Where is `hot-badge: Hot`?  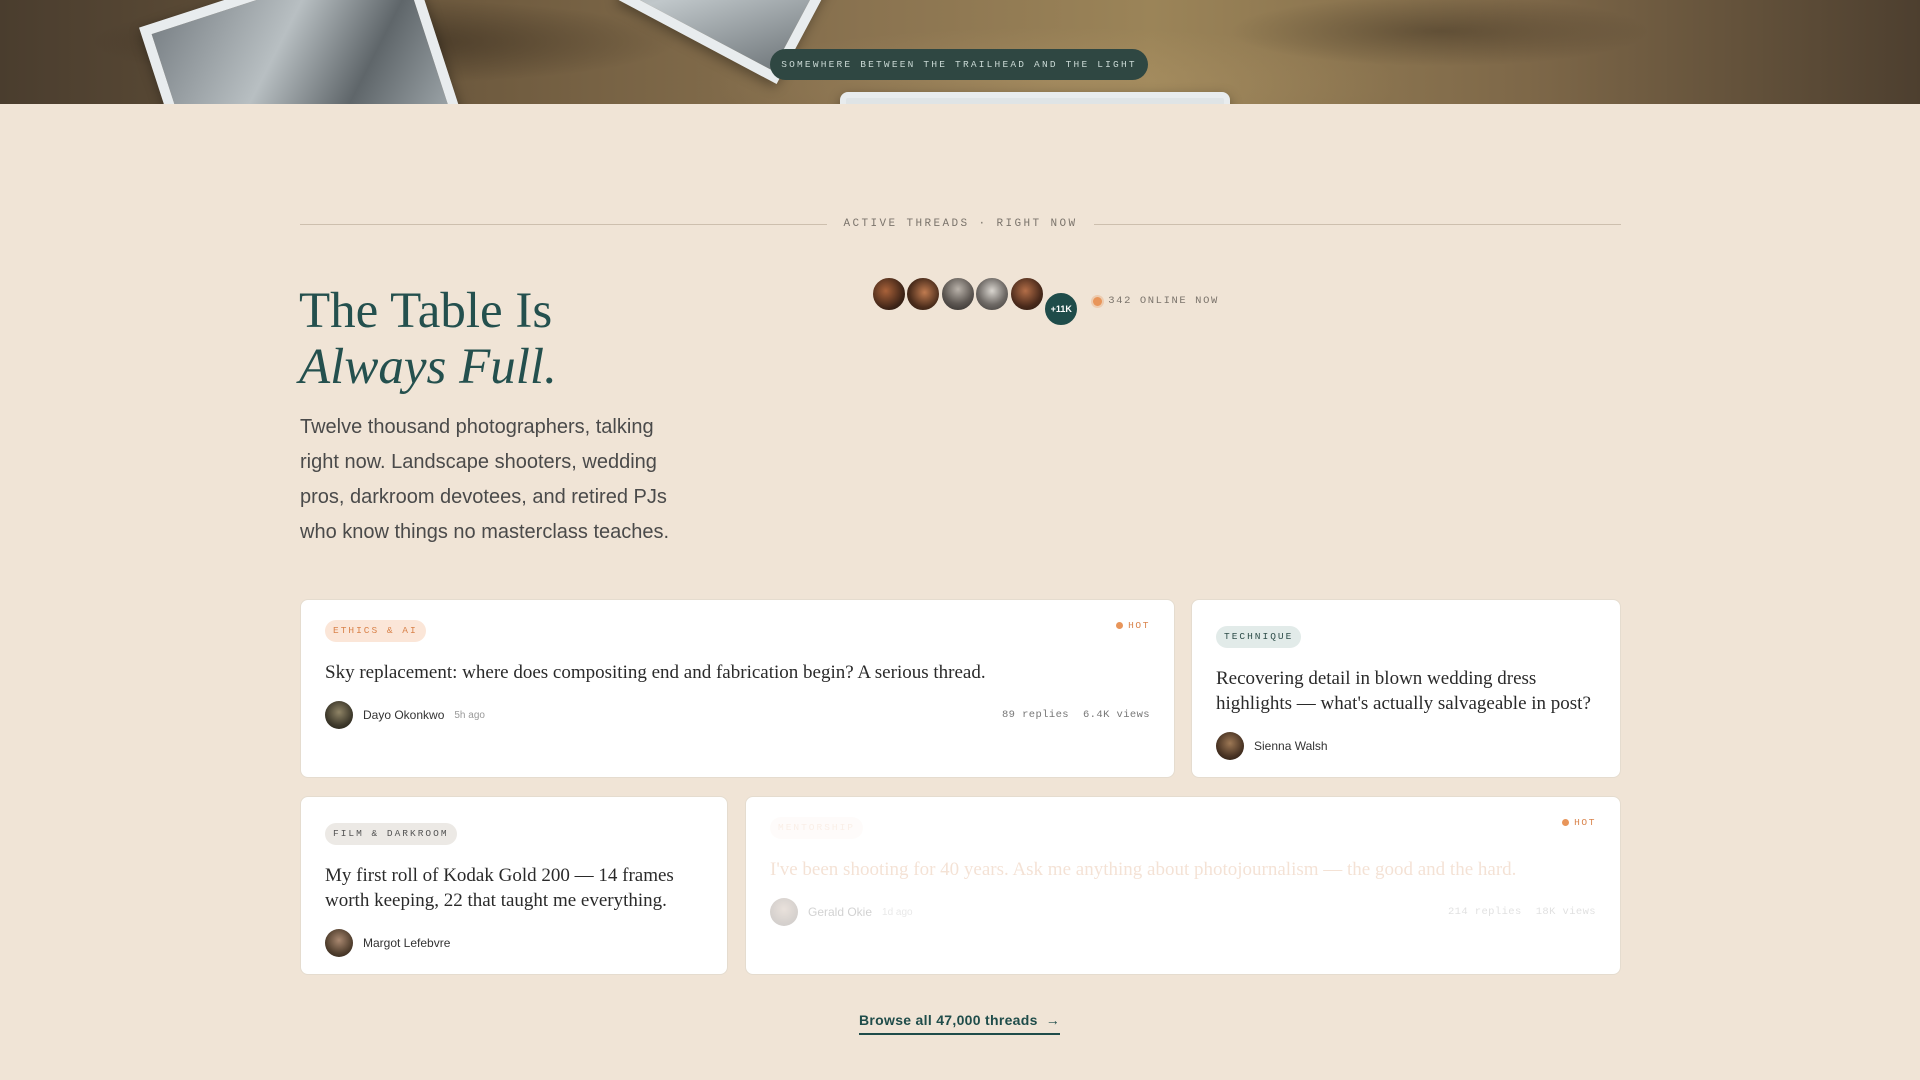
hot-badge: Hot is located at coordinates (1133, 625).